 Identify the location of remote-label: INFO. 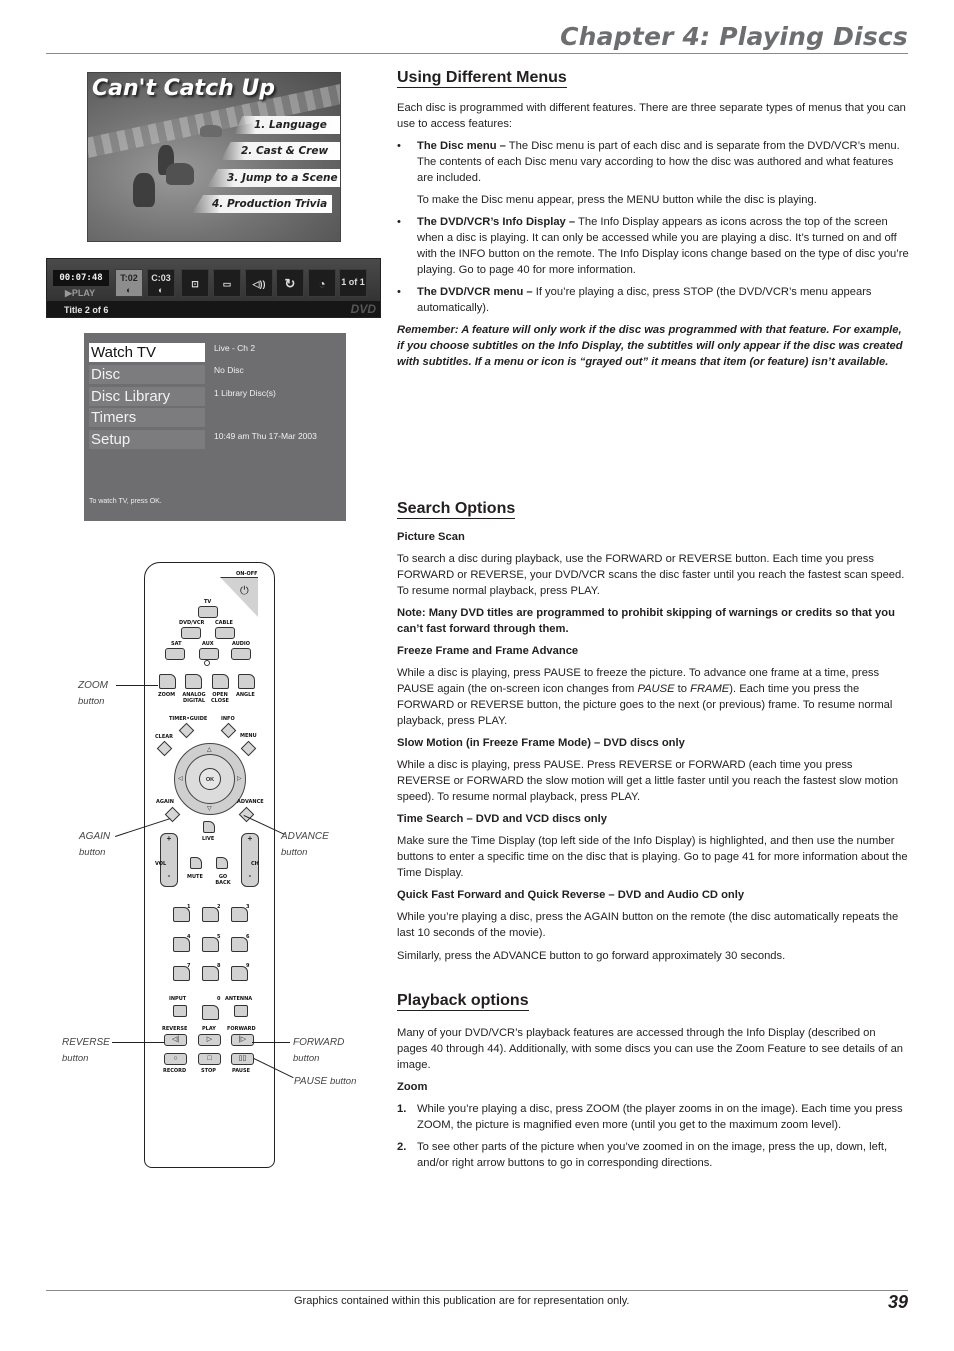
(228, 719).